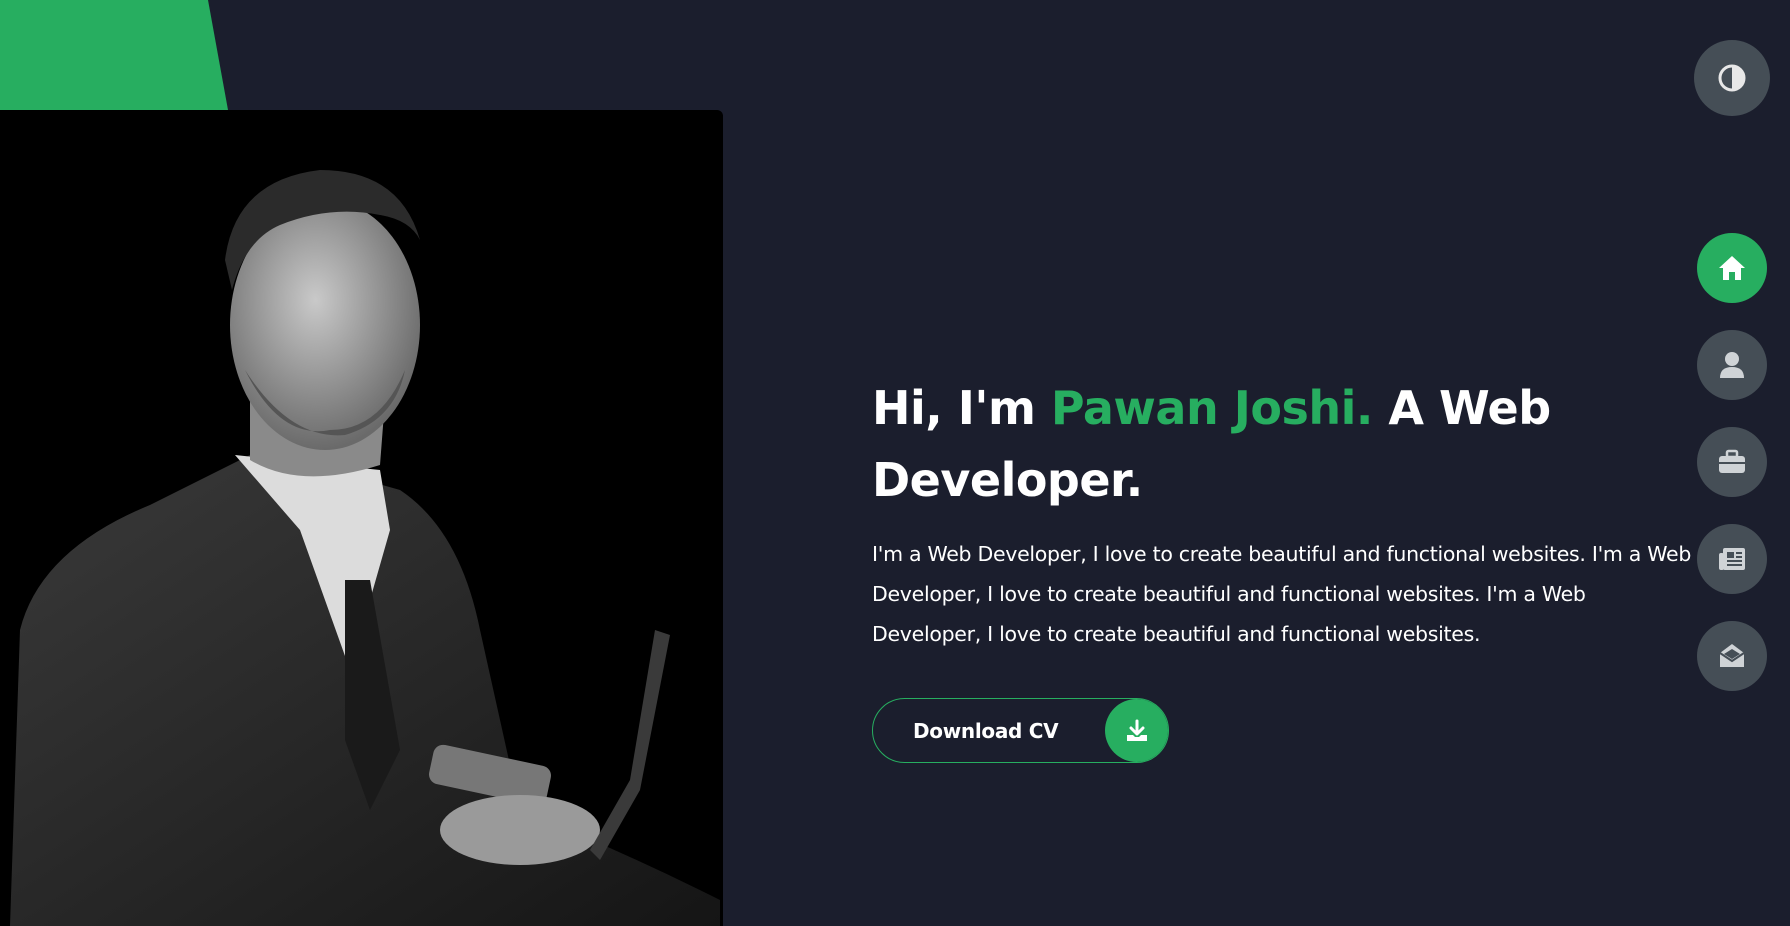 Image resolution: width=1790 pixels, height=926 pixels. I want to click on newspaper-icon, so click(1732, 559).